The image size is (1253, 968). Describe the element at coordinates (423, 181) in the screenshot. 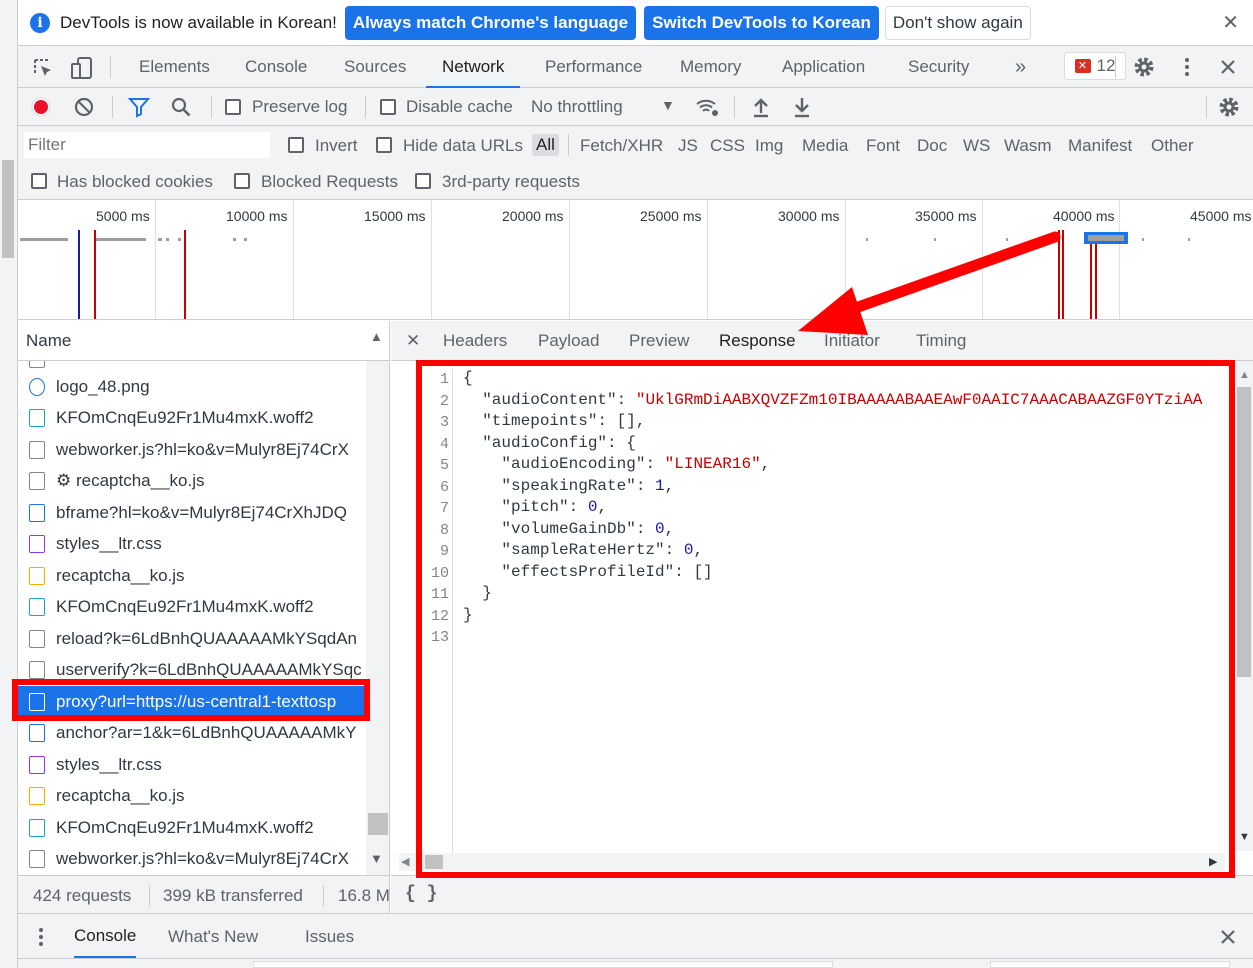

I see `third-party-checkbox` at that location.